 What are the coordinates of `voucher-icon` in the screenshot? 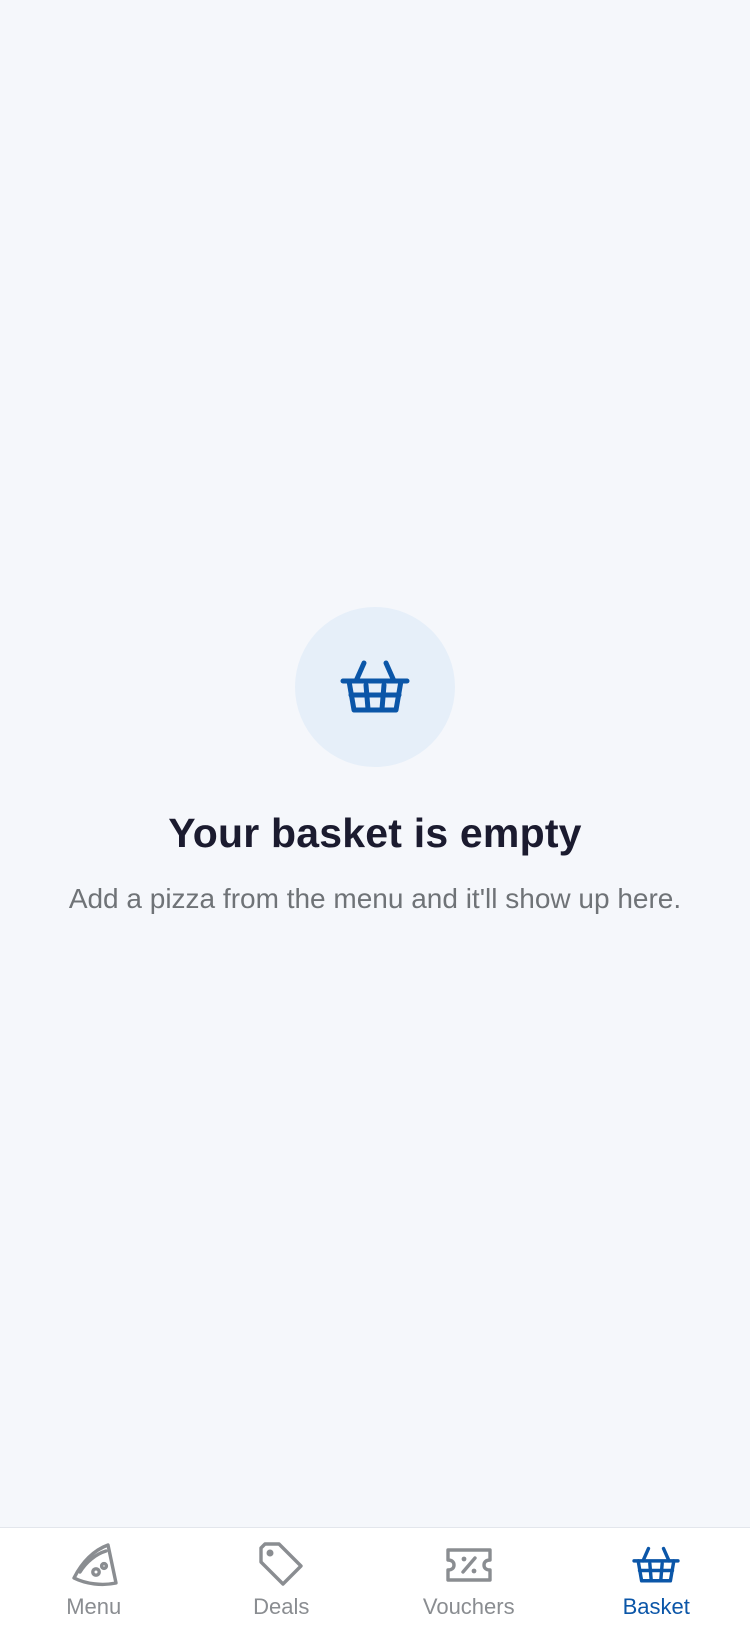 It's located at (469, 1565).